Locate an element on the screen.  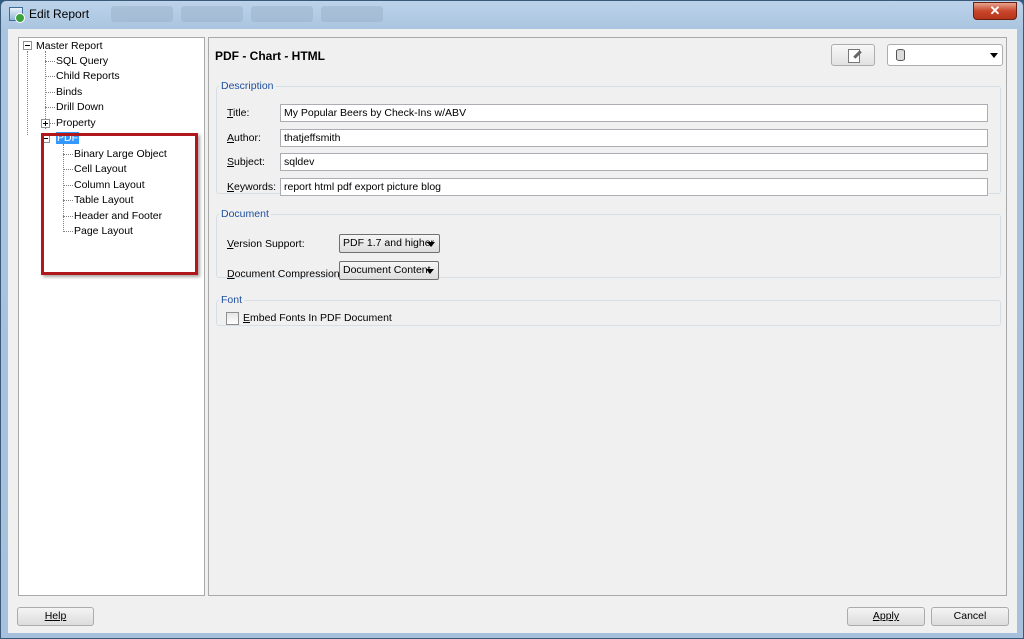
font-legend: Font is located at coordinates (232, 300).